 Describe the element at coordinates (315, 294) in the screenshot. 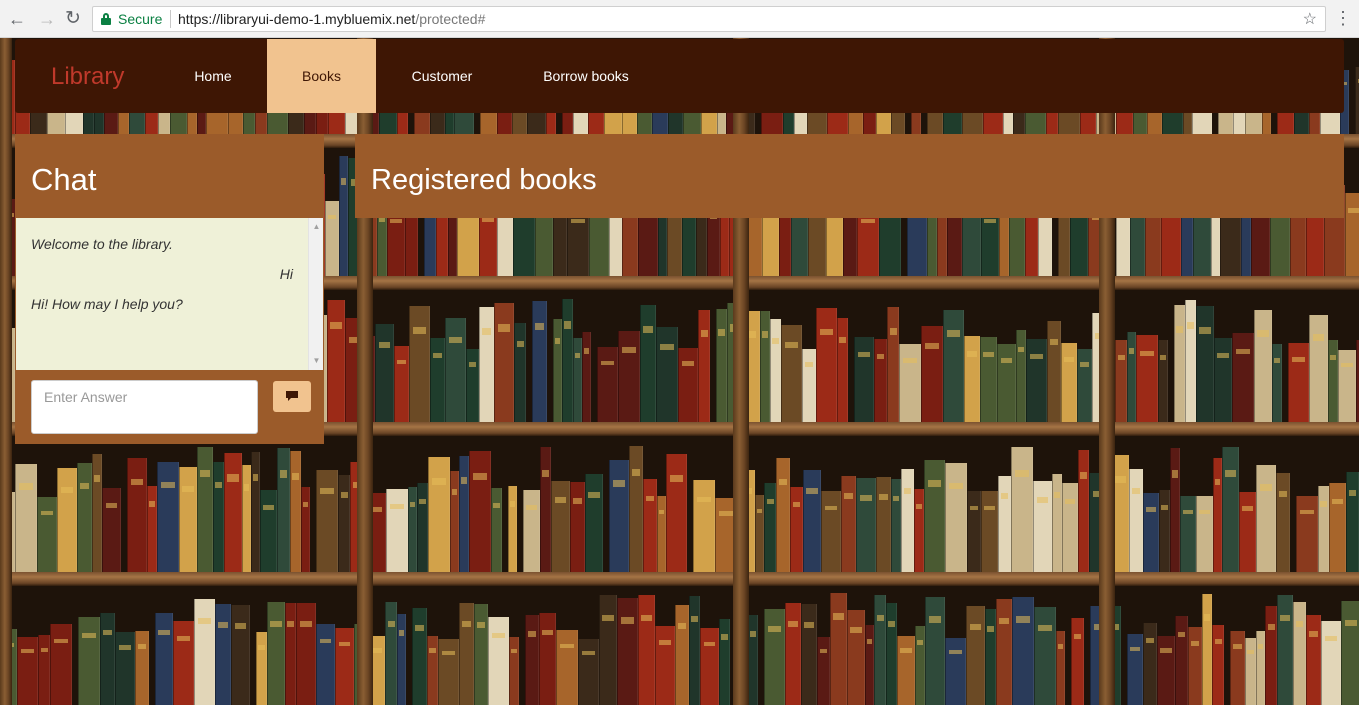

I see `chat-scrollbar: ▲ ▼` at that location.